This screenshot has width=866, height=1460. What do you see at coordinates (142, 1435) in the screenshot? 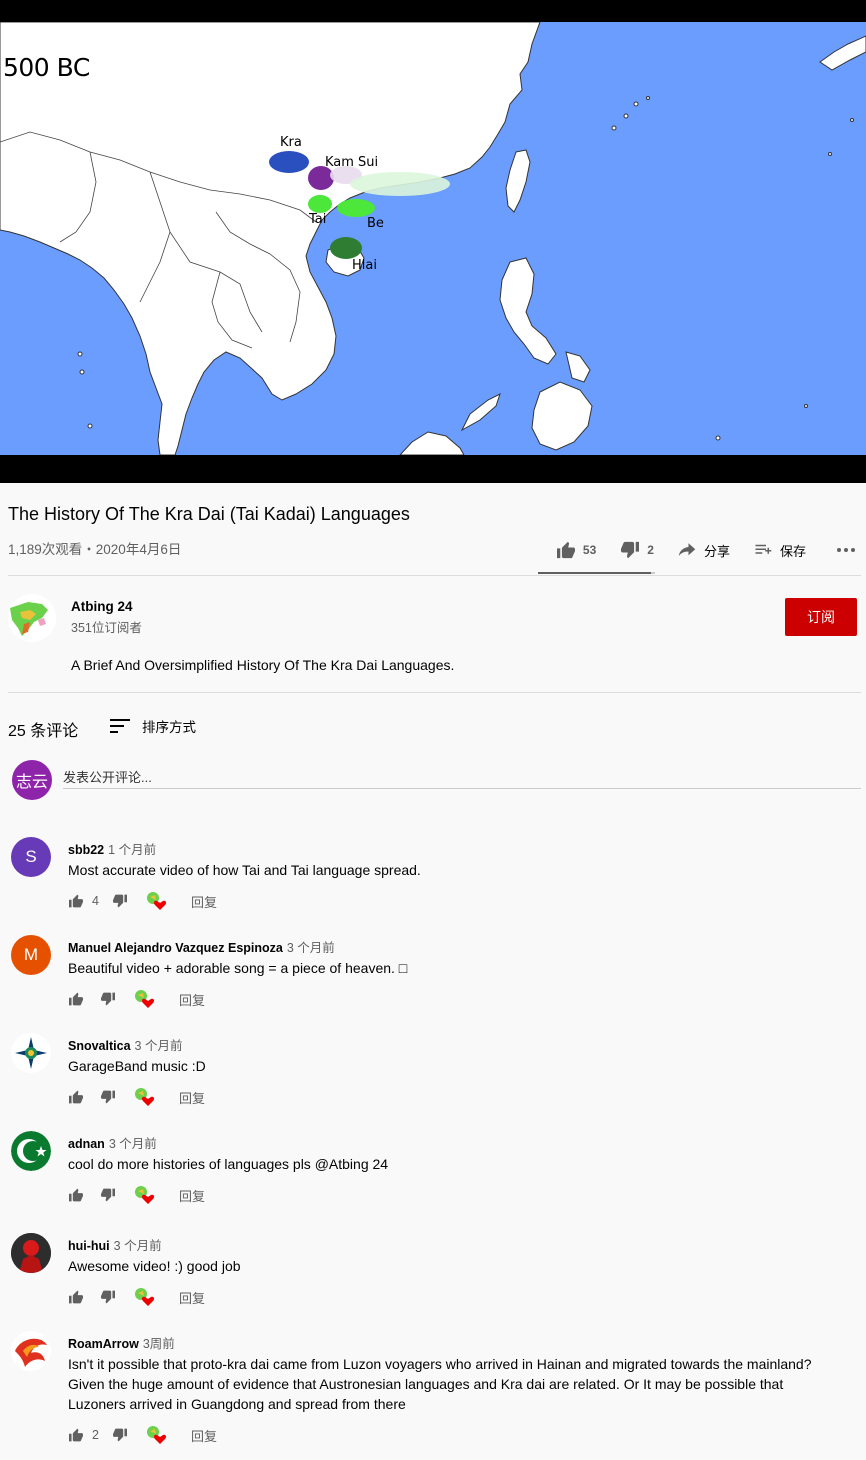
I see `comment-actions: 2 回复` at bounding box center [142, 1435].